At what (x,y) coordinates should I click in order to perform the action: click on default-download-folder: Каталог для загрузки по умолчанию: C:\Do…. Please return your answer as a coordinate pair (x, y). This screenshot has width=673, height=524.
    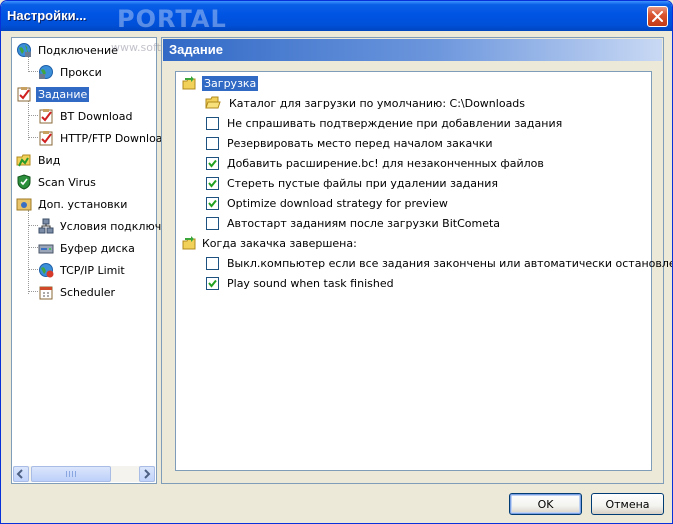
    Looking at the image, I should click on (365, 103).